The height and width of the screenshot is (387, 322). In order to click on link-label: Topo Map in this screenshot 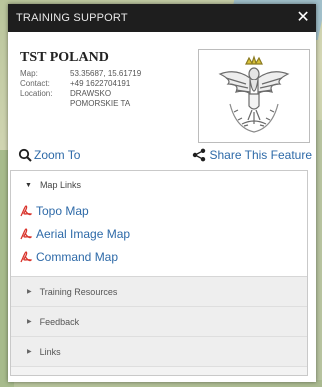, I will do `click(62, 210)`.